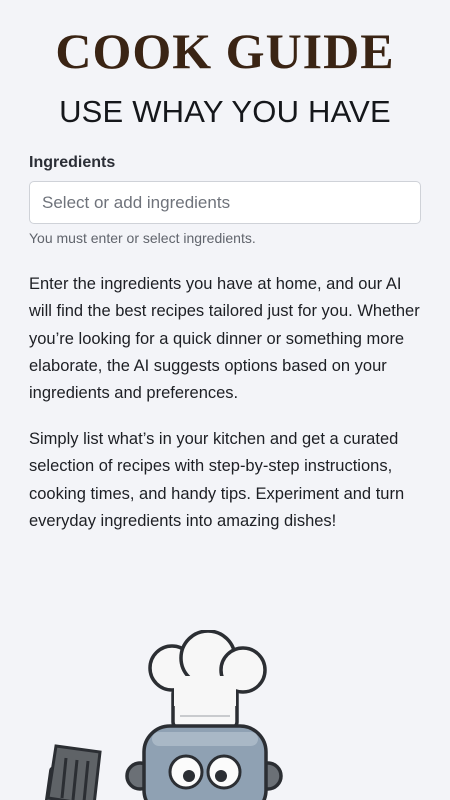 The height and width of the screenshot is (800, 450). Describe the element at coordinates (225, 51) in the screenshot. I see `app-logo: COOK GUIDE` at that location.